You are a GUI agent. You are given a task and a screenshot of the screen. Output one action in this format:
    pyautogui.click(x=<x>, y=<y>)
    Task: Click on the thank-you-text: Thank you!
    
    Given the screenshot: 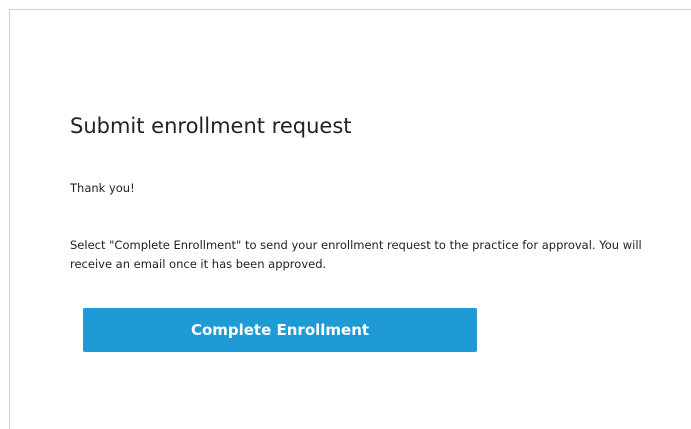 What is the action you would take?
    pyautogui.click(x=102, y=188)
    